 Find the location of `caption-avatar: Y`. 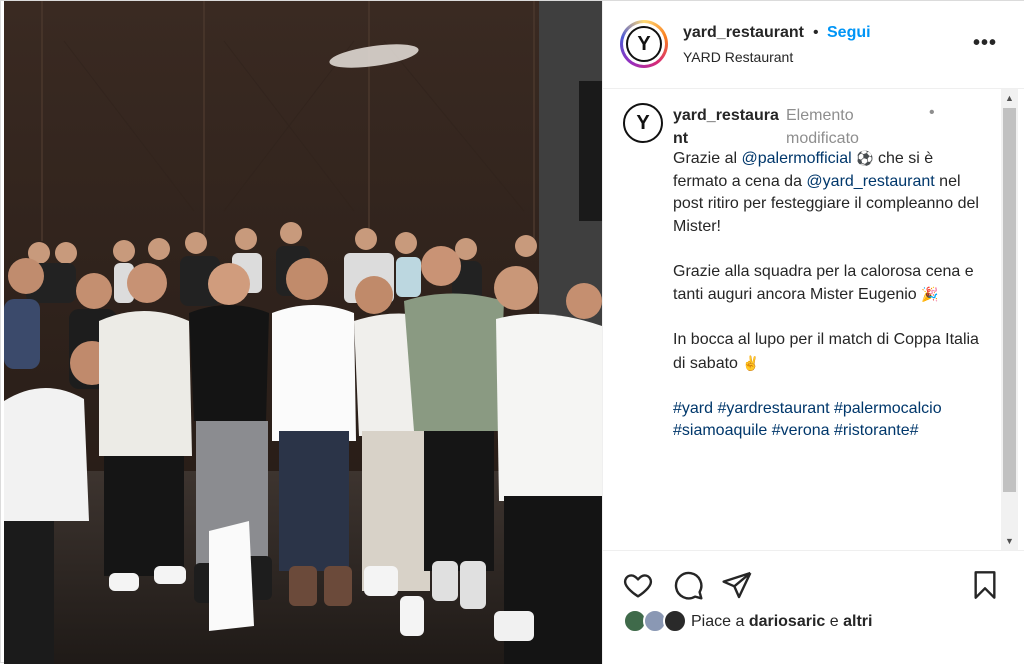

caption-avatar: Y is located at coordinates (643, 123).